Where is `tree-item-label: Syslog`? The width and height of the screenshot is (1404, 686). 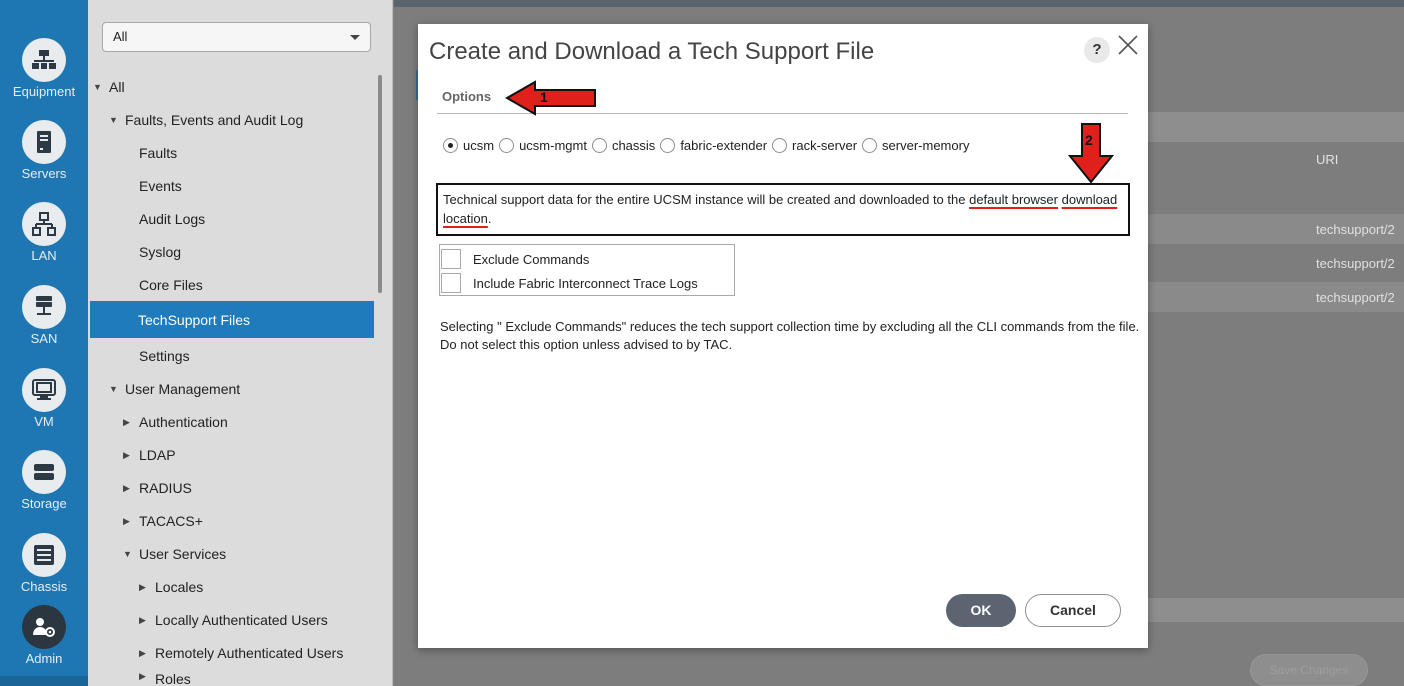 tree-item-label: Syslog is located at coordinates (160, 252).